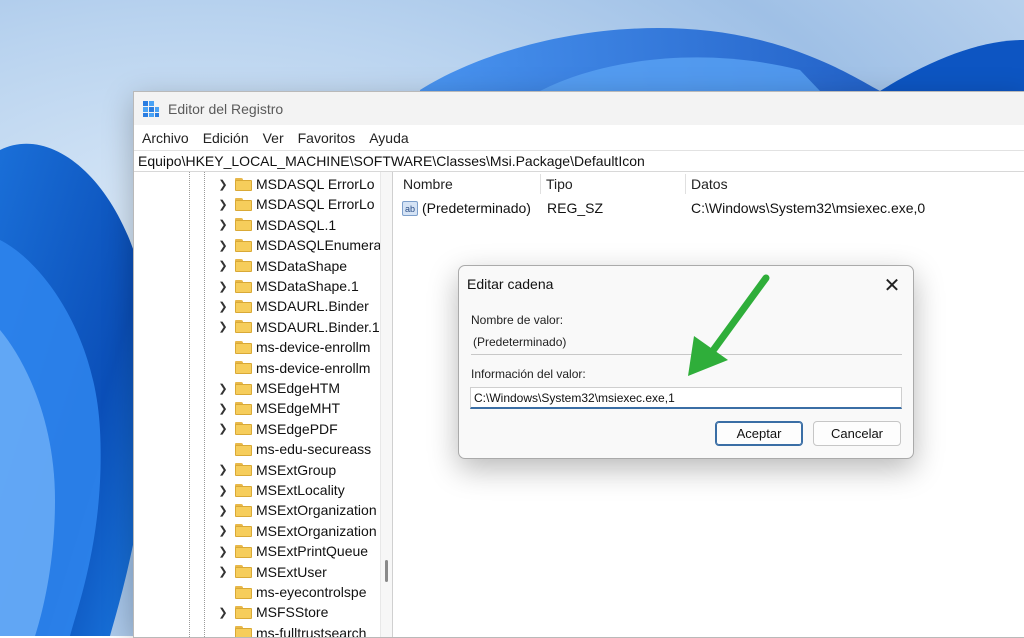  I want to click on menu-ver: Ver, so click(273, 138).